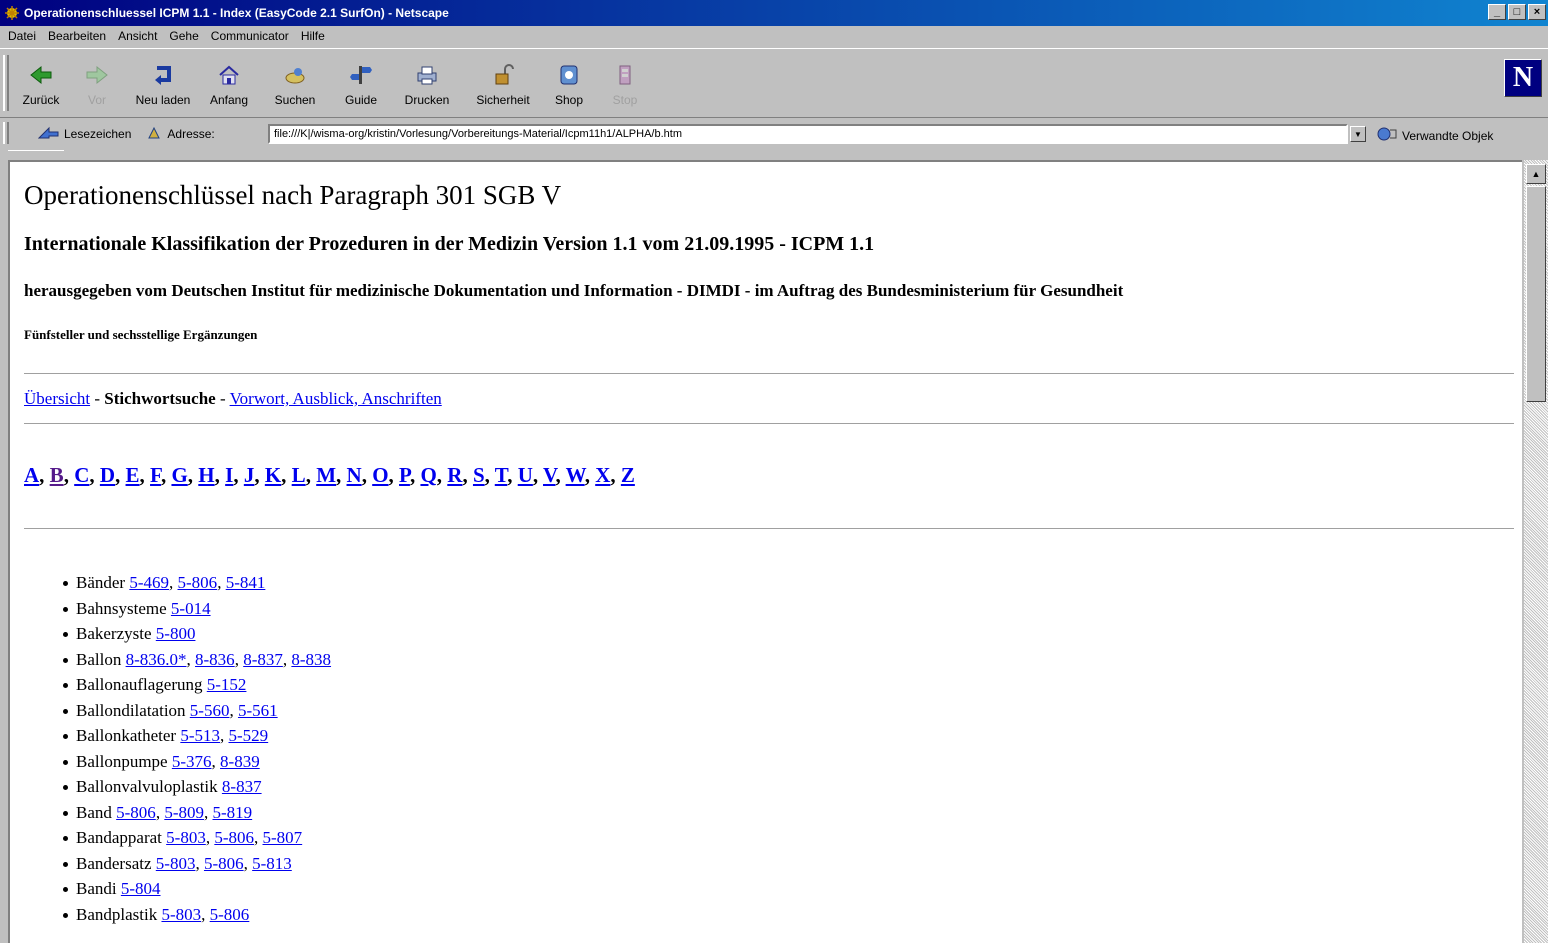 Image resolution: width=1548 pixels, height=943 pixels. I want to click on search-button: Suchen, so click(295, 85).